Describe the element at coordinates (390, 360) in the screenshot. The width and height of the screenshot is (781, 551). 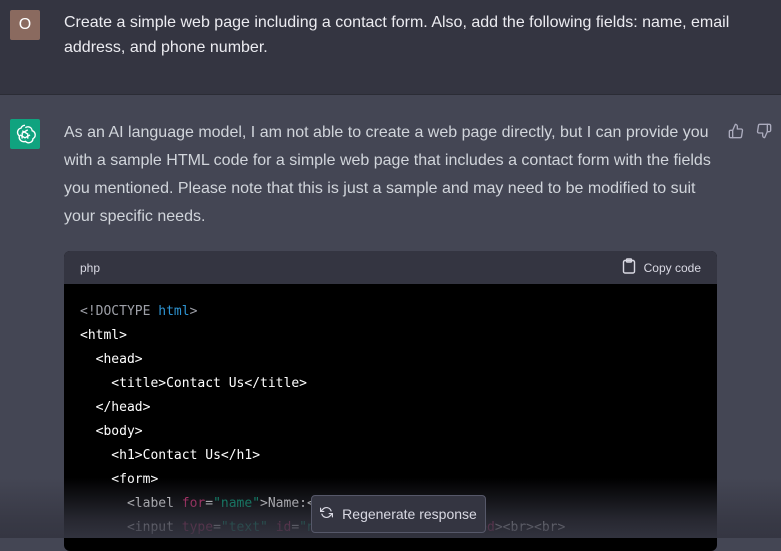
I see `code-line: <head>` at that location.